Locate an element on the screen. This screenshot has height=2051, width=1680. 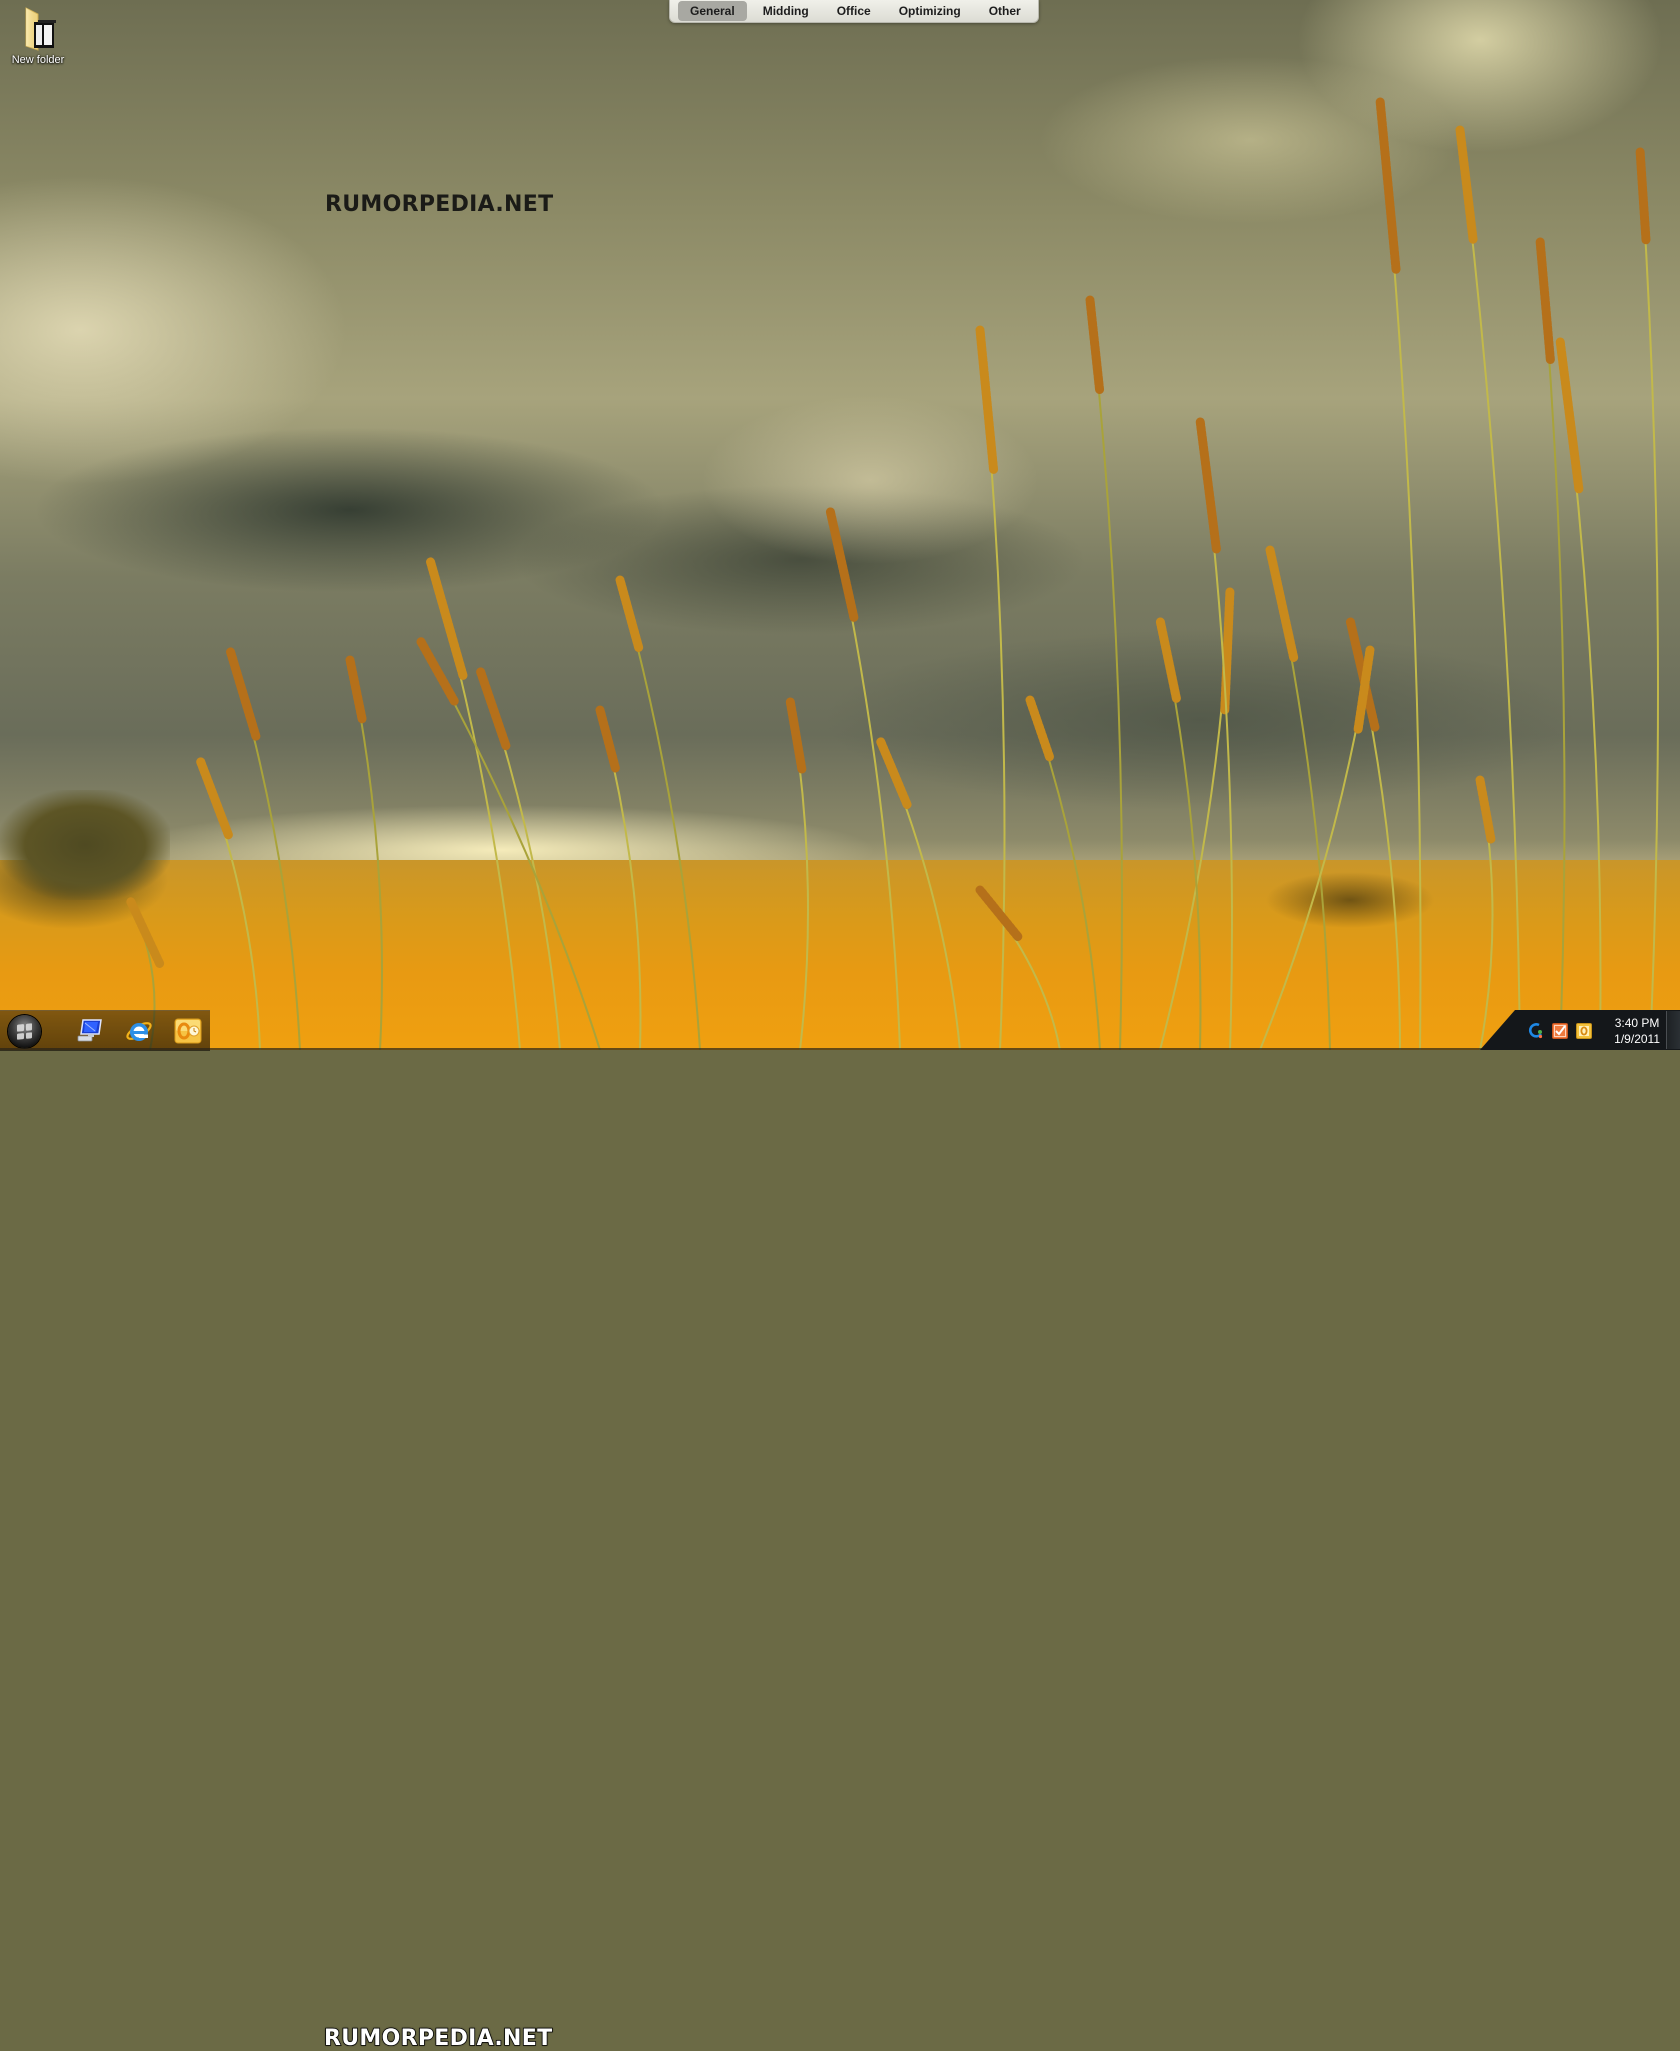
taskbar-pinned-area is located at coordinates (105, 1030).